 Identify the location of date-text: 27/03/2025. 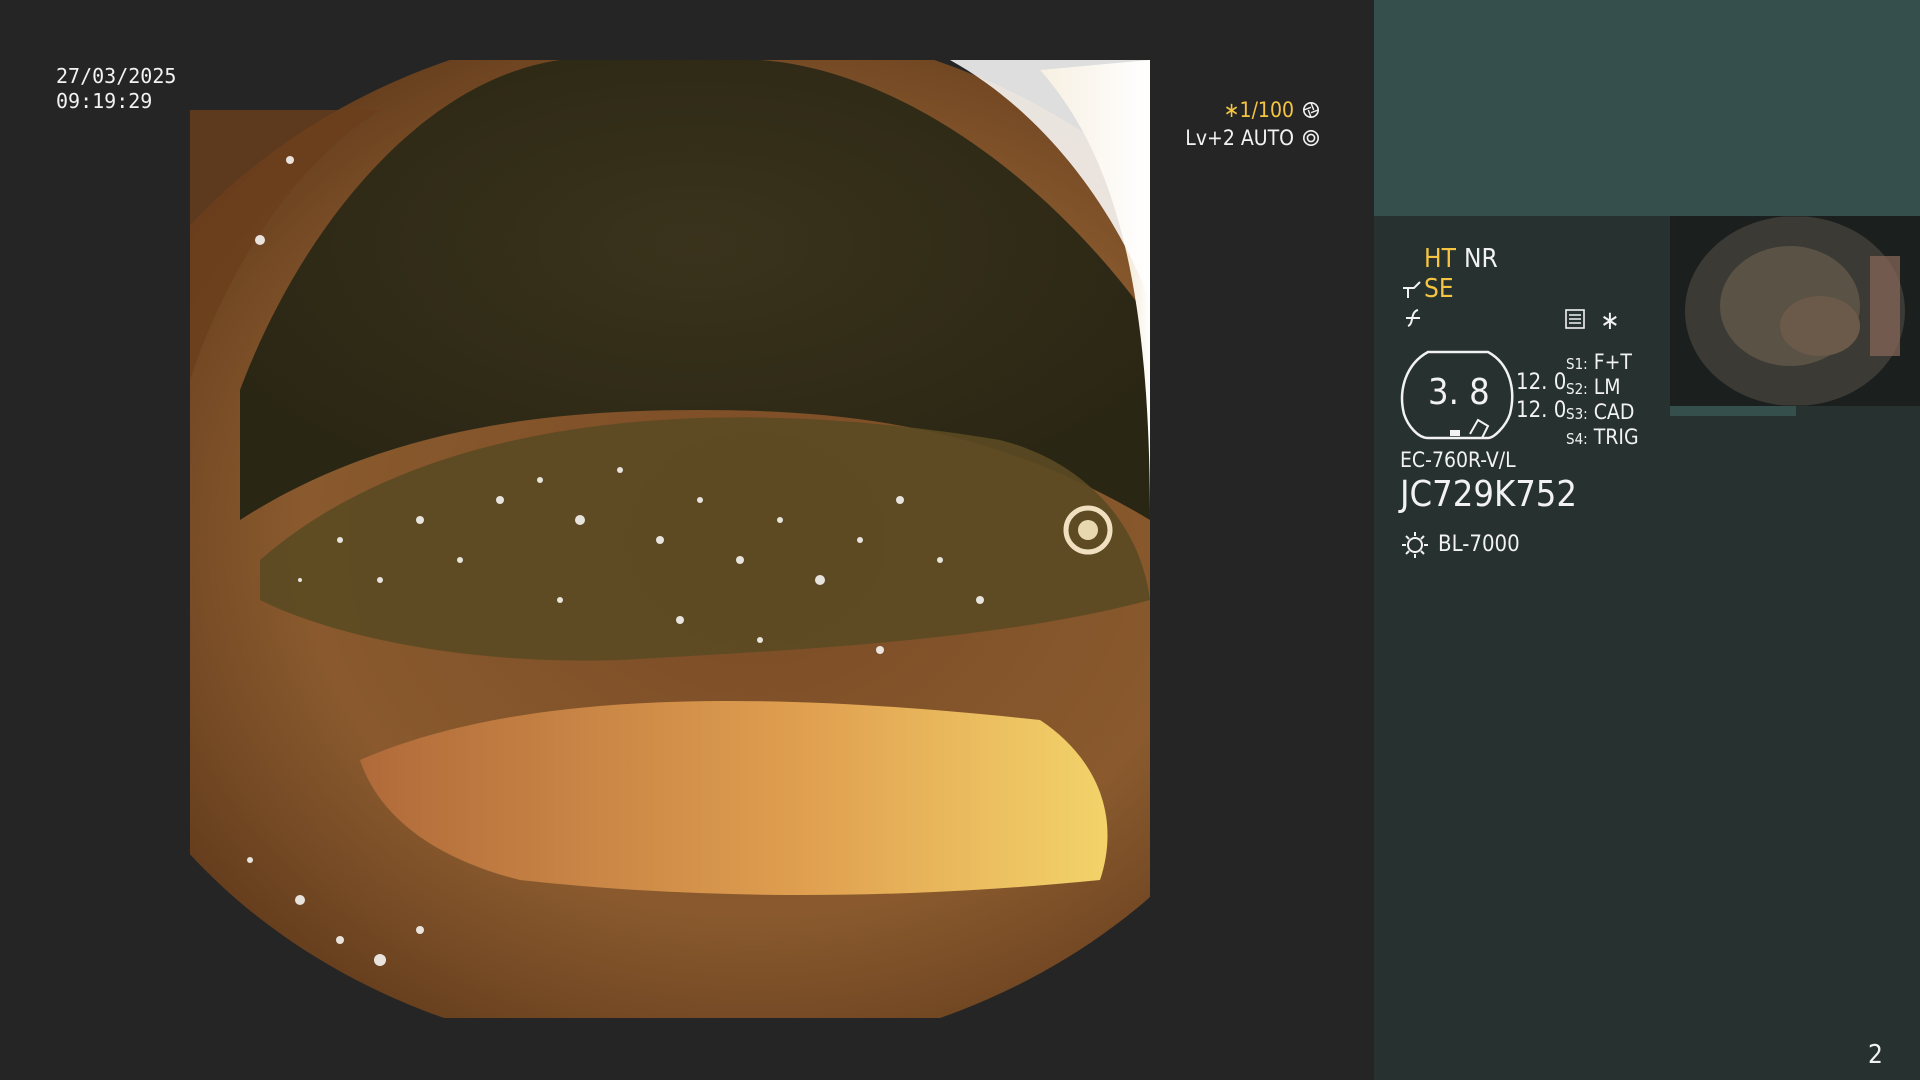
(116, 76).